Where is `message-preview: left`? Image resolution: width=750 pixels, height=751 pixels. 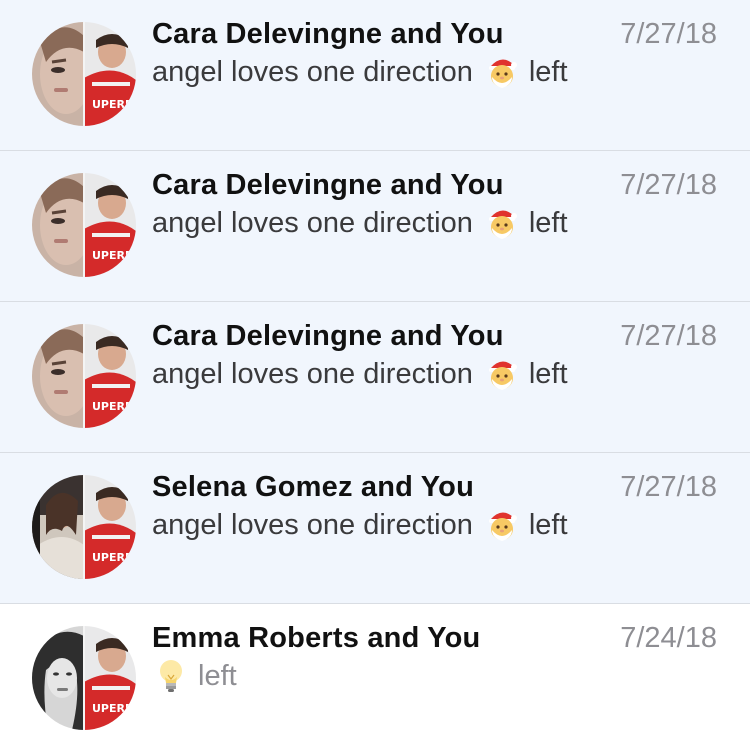
message-preview: left is located at coordinates (194, 676).